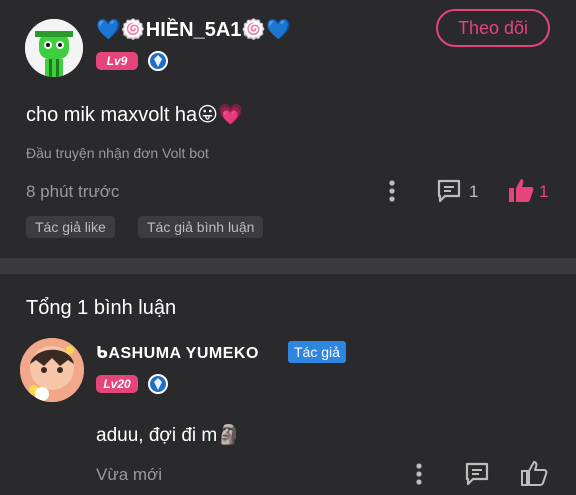 The width and height of the screenshot is (576, 495). Describe the element at coordinates (54, 48) in the screenshot. I see `post-author-avatar` at that location.